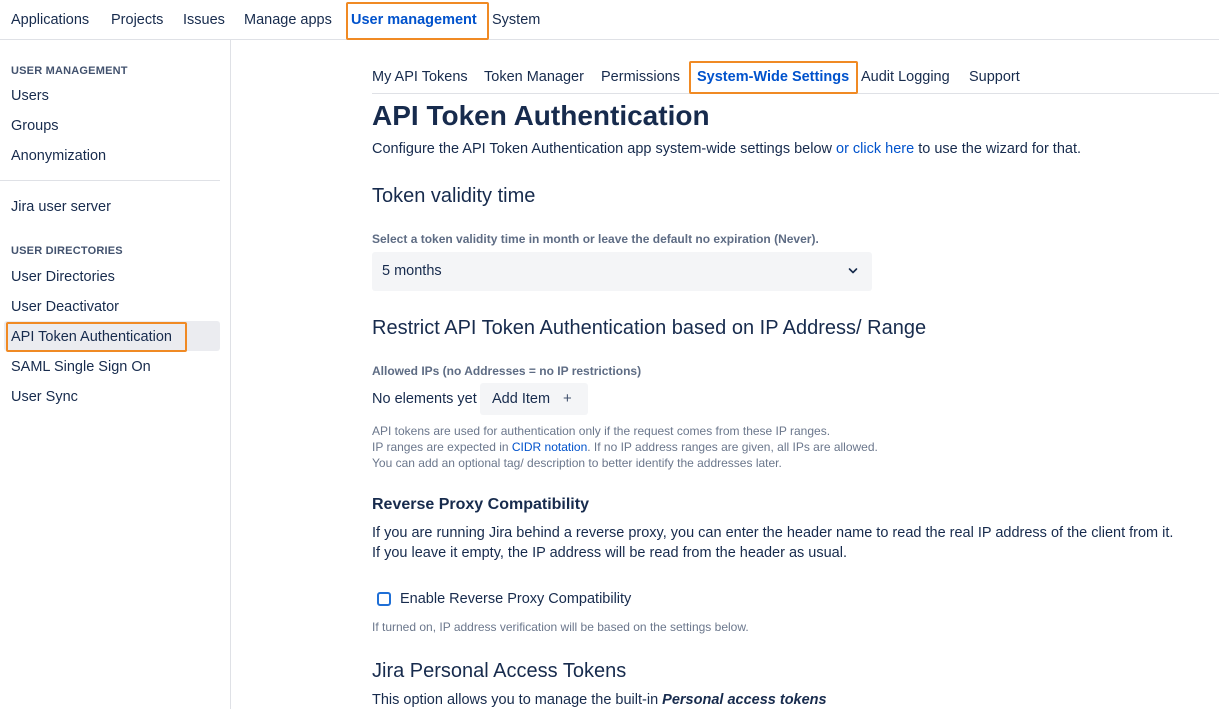 This screenshot has height=709, width=1219. What do you see at coordinates (35, 126) in the screenshot?
I see `sidebar-item-groups: Groups` at bounding box center [35, 126].